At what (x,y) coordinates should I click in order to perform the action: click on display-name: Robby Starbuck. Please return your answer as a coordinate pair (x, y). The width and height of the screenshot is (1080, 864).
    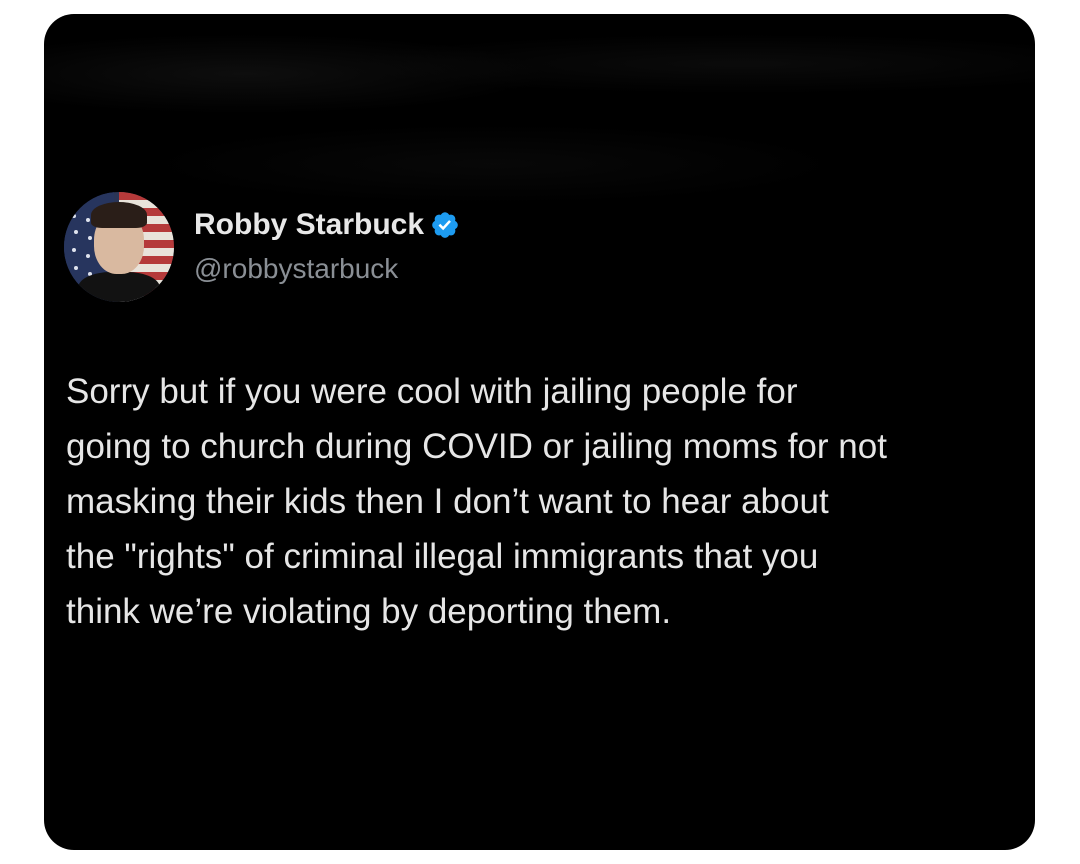
    Looking at the image, I should click on (309, 225).